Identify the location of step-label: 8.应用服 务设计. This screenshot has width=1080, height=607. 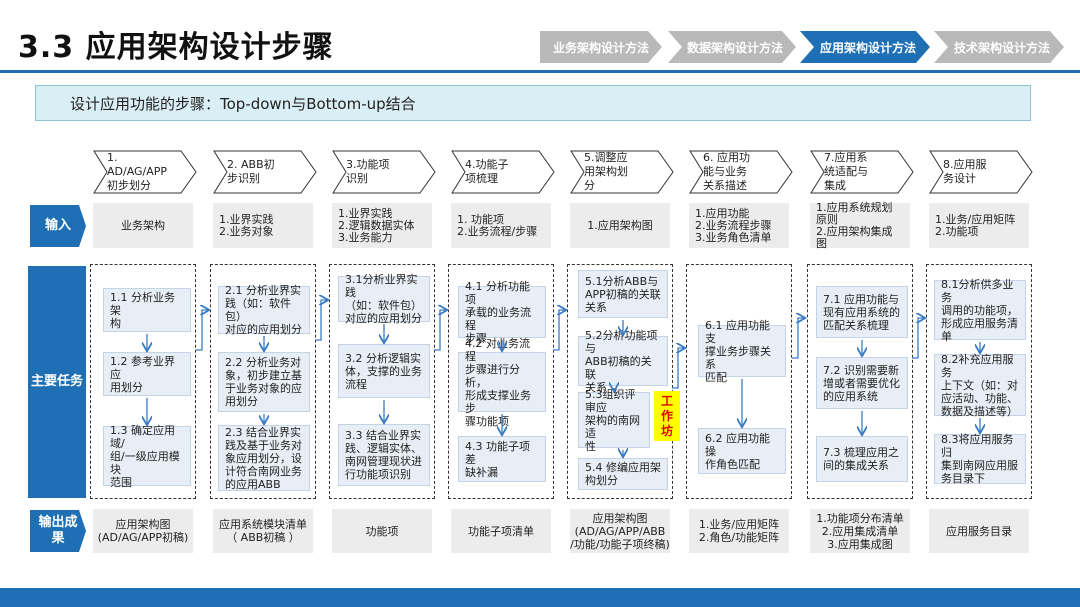
(965, 171).